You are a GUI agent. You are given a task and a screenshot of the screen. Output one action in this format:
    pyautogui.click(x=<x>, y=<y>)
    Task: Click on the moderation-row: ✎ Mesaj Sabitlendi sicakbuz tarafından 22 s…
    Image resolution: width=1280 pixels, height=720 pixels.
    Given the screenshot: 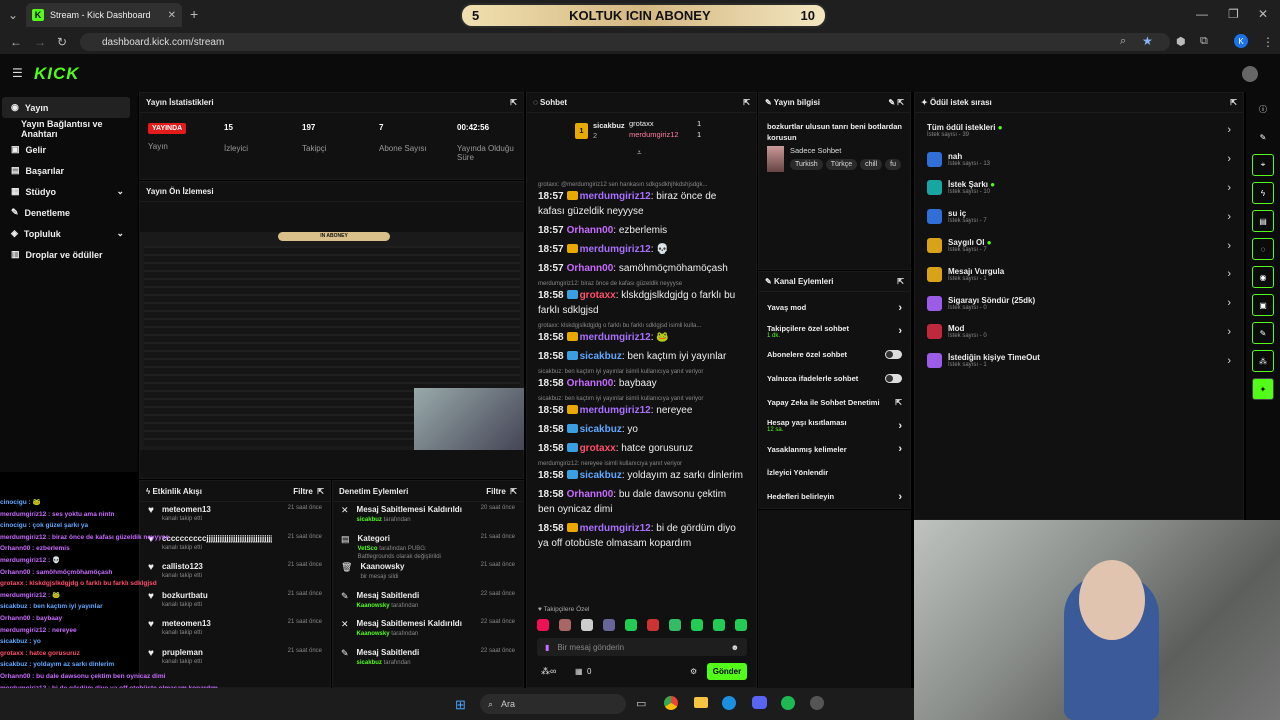 What is the action you would take?
    pyautogui.click(x=428, y=659)
    